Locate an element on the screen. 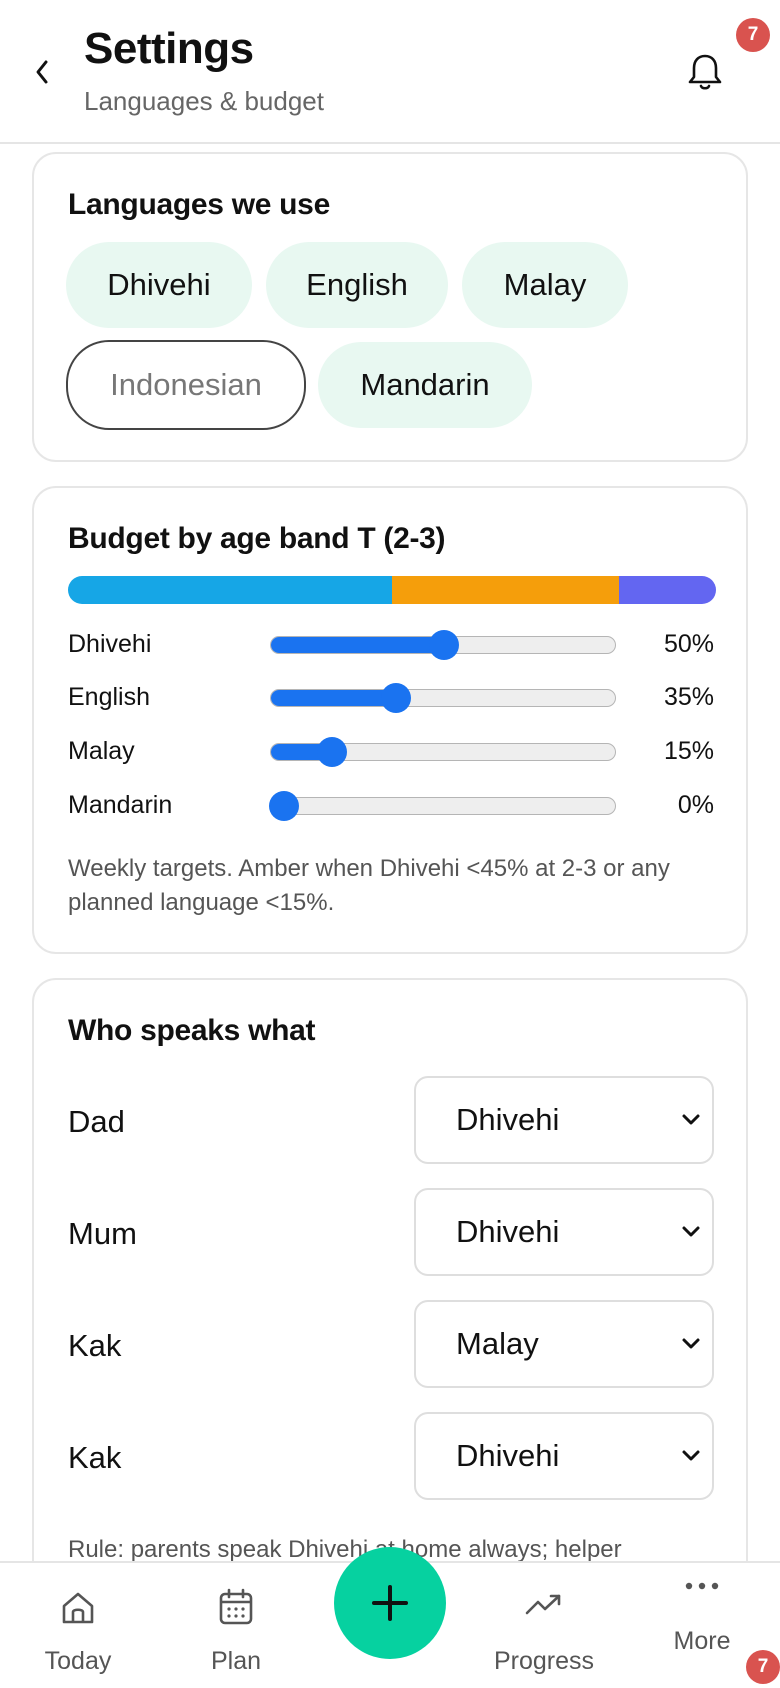 This screenshot has height=1688, width=780. more-dots-icon is located at coordinates (702, 1586).